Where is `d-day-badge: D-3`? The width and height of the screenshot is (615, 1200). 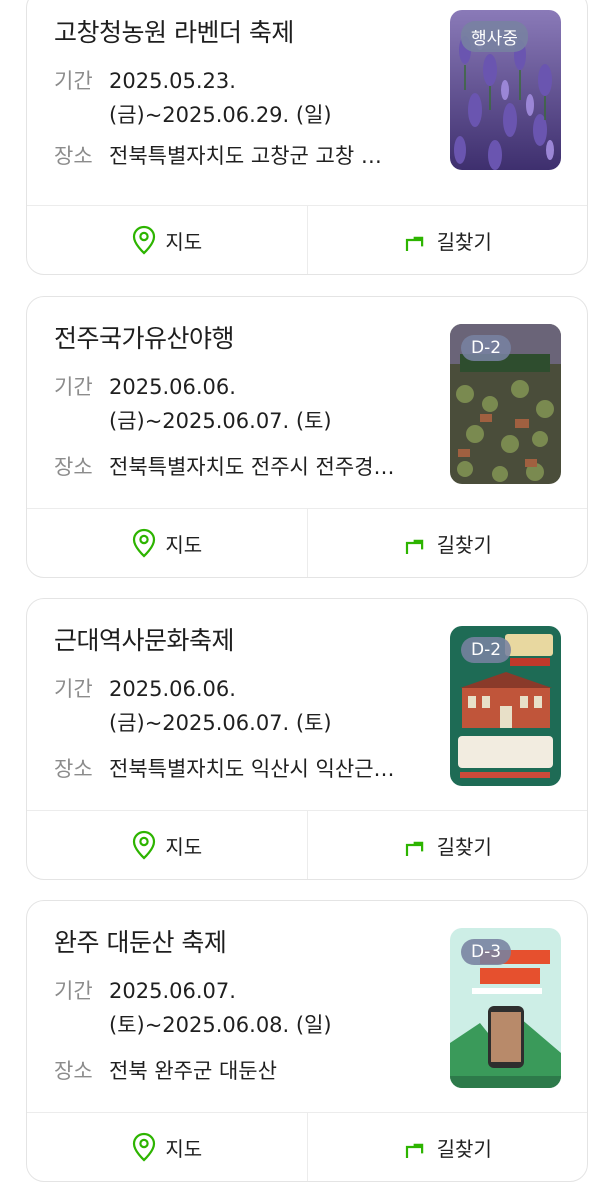
d-day-badge: D-3 is located at coordinates (486, 952).